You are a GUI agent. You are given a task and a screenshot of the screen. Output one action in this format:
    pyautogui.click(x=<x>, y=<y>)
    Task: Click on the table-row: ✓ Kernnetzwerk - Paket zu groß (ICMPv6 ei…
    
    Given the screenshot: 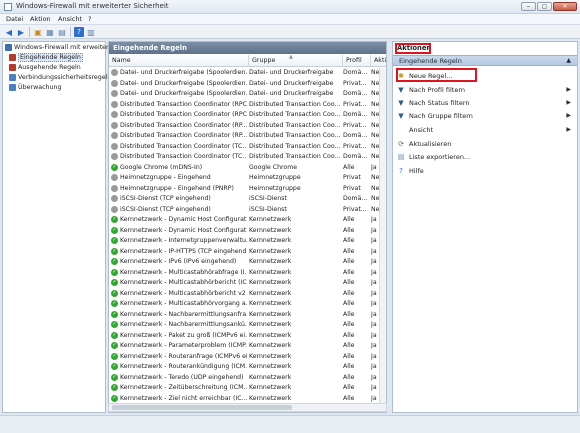 What is the action you would take?
    pyautogui.click(x=244, y=336)
    